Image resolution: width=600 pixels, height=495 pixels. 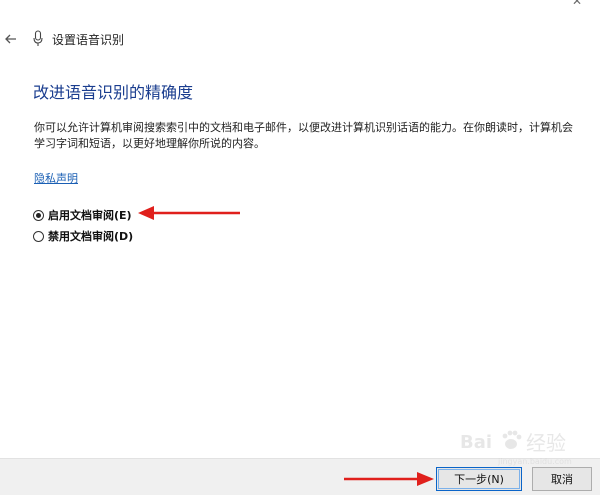 I want to click on page-heading: 改进语音识别的精确度, so click(x=113, y=92).